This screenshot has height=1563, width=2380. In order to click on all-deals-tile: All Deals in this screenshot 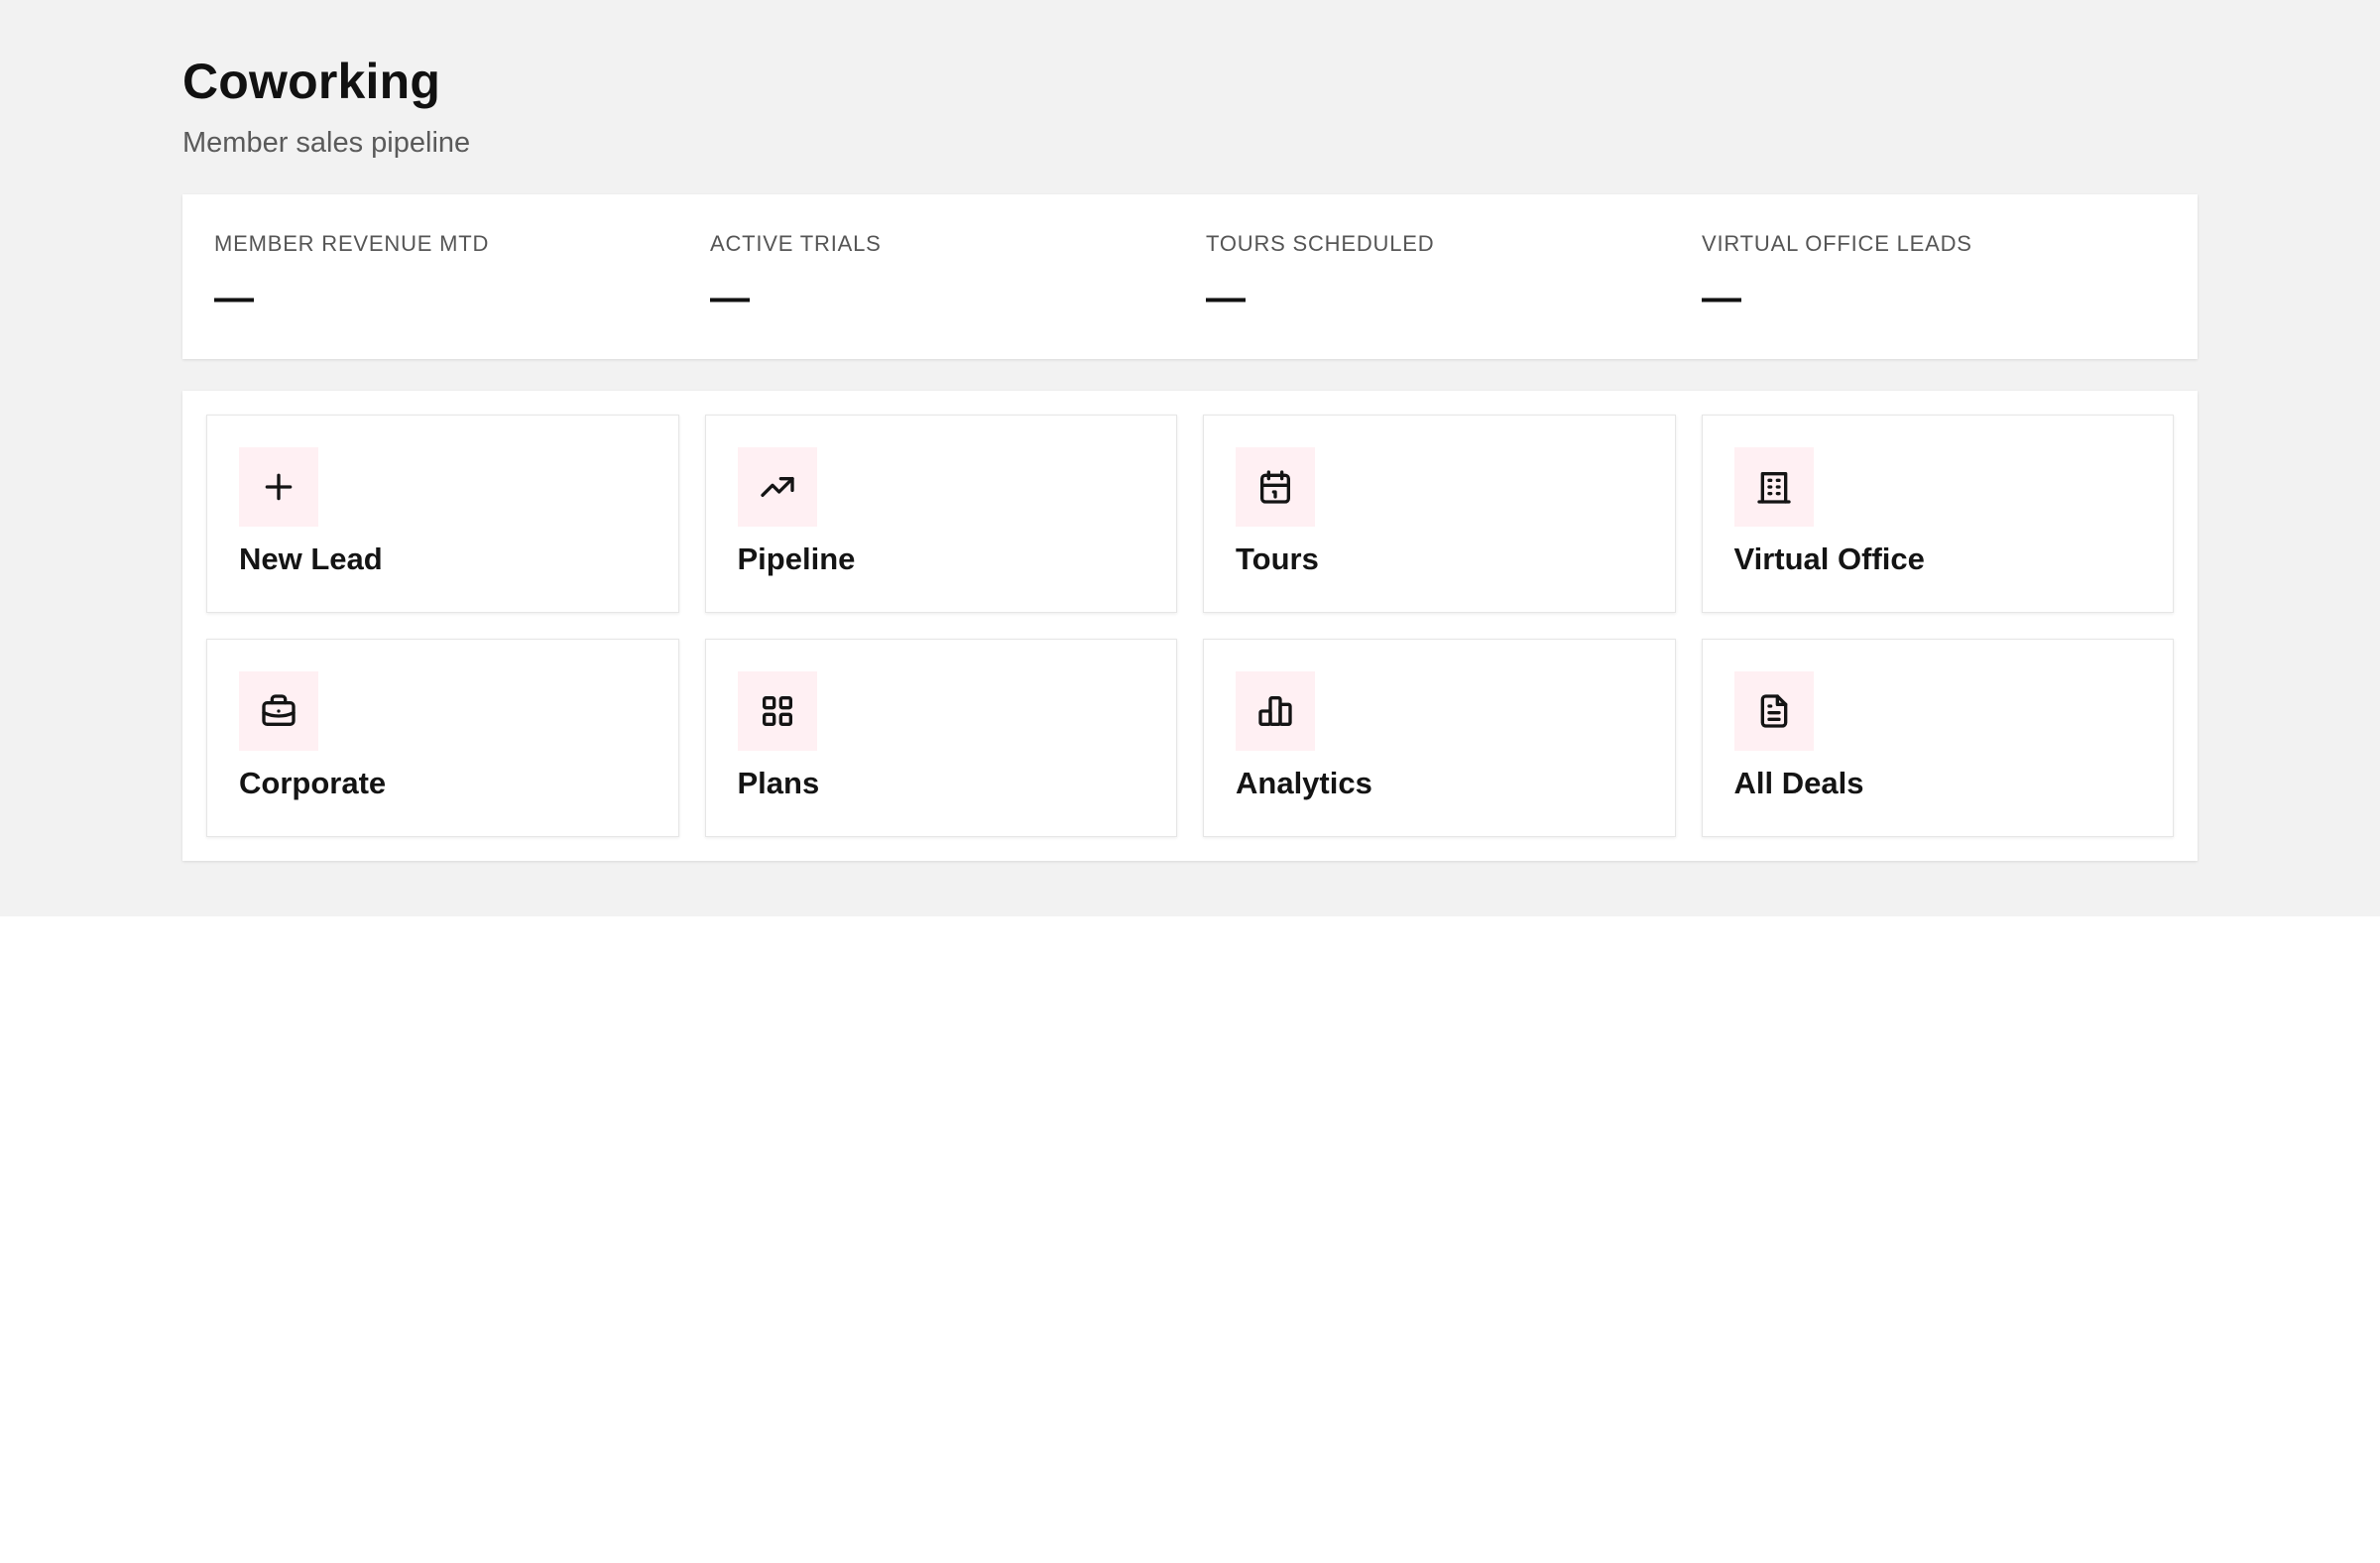, I will do `click(1937, 738)`.